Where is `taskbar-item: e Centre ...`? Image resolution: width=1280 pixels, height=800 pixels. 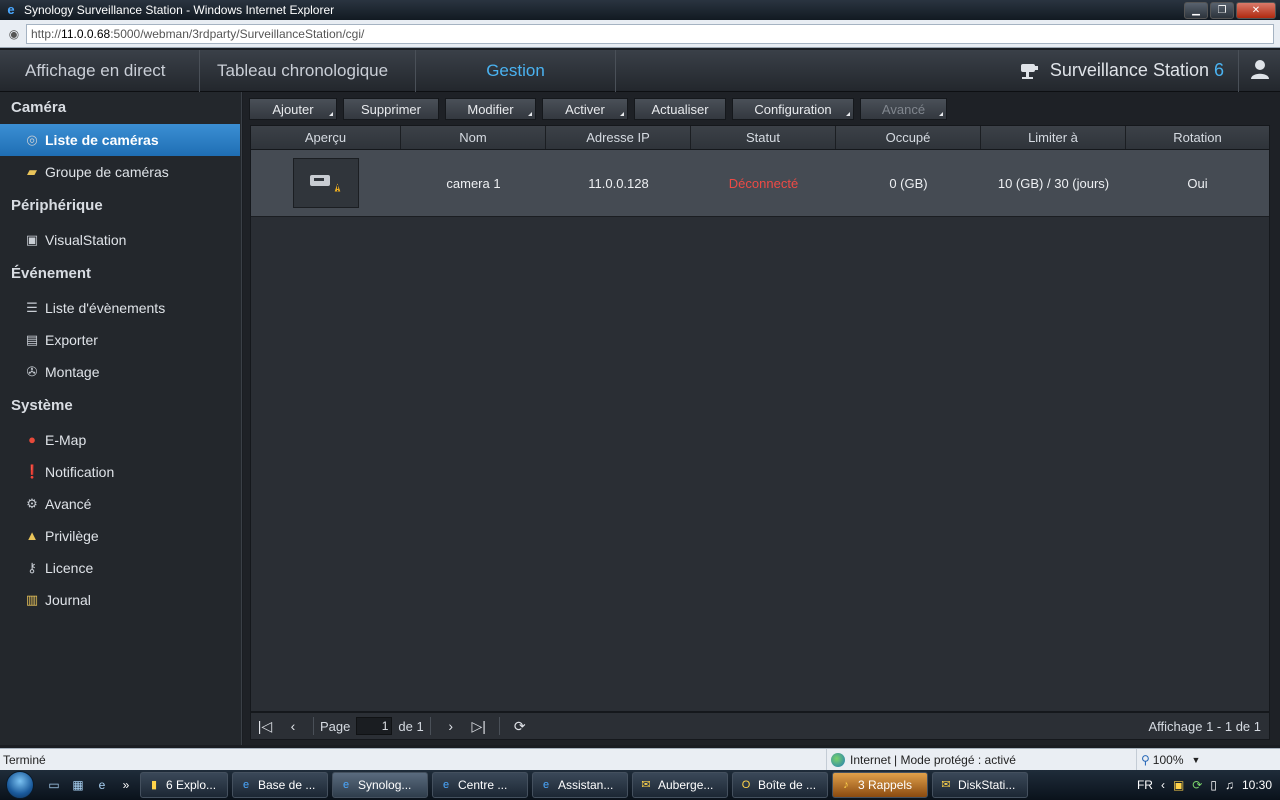
taskbar-item: e Centre ... is located at coordinates (480, 785).